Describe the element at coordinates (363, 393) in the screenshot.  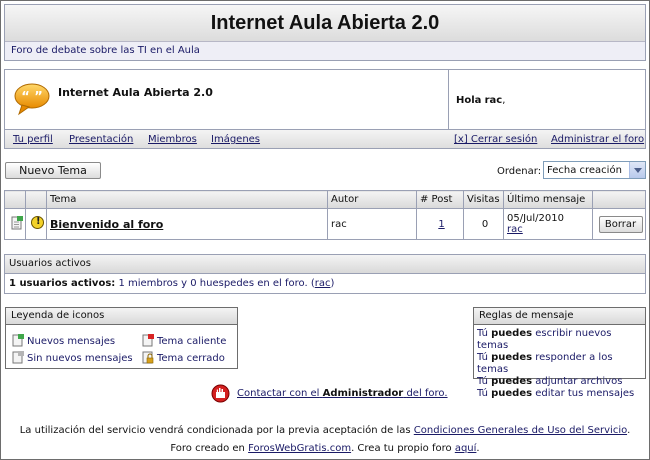
I see `contact-bold: Administrador` at that location.